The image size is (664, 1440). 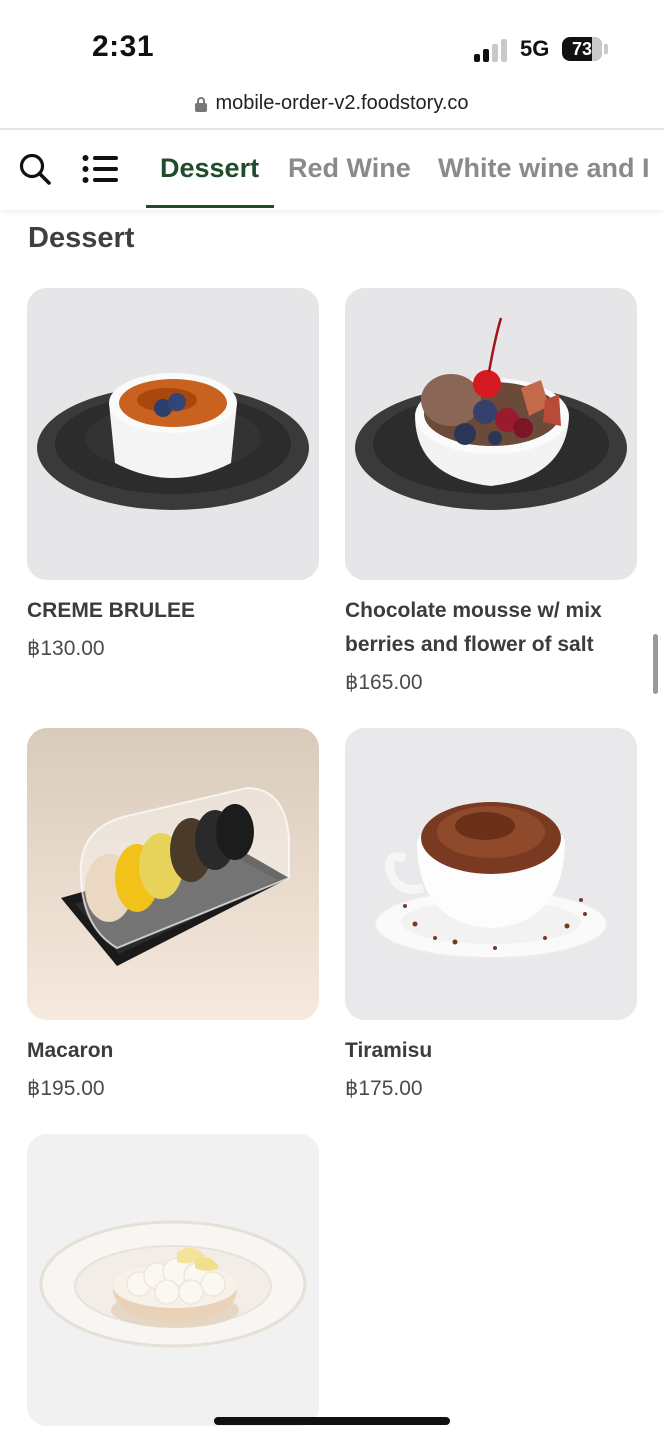 What do you see at coordinates (384, 1088) in the screenshot?
I see `product-price: ฿175.00` at bounding box center [384, 1088].